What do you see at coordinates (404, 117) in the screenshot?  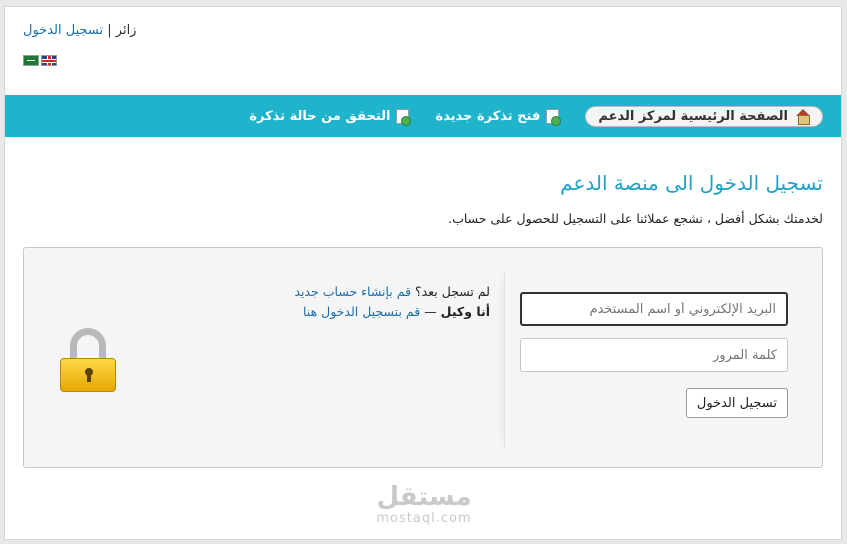 I see `ticket-status-icon` at bounding box center [404, 117].